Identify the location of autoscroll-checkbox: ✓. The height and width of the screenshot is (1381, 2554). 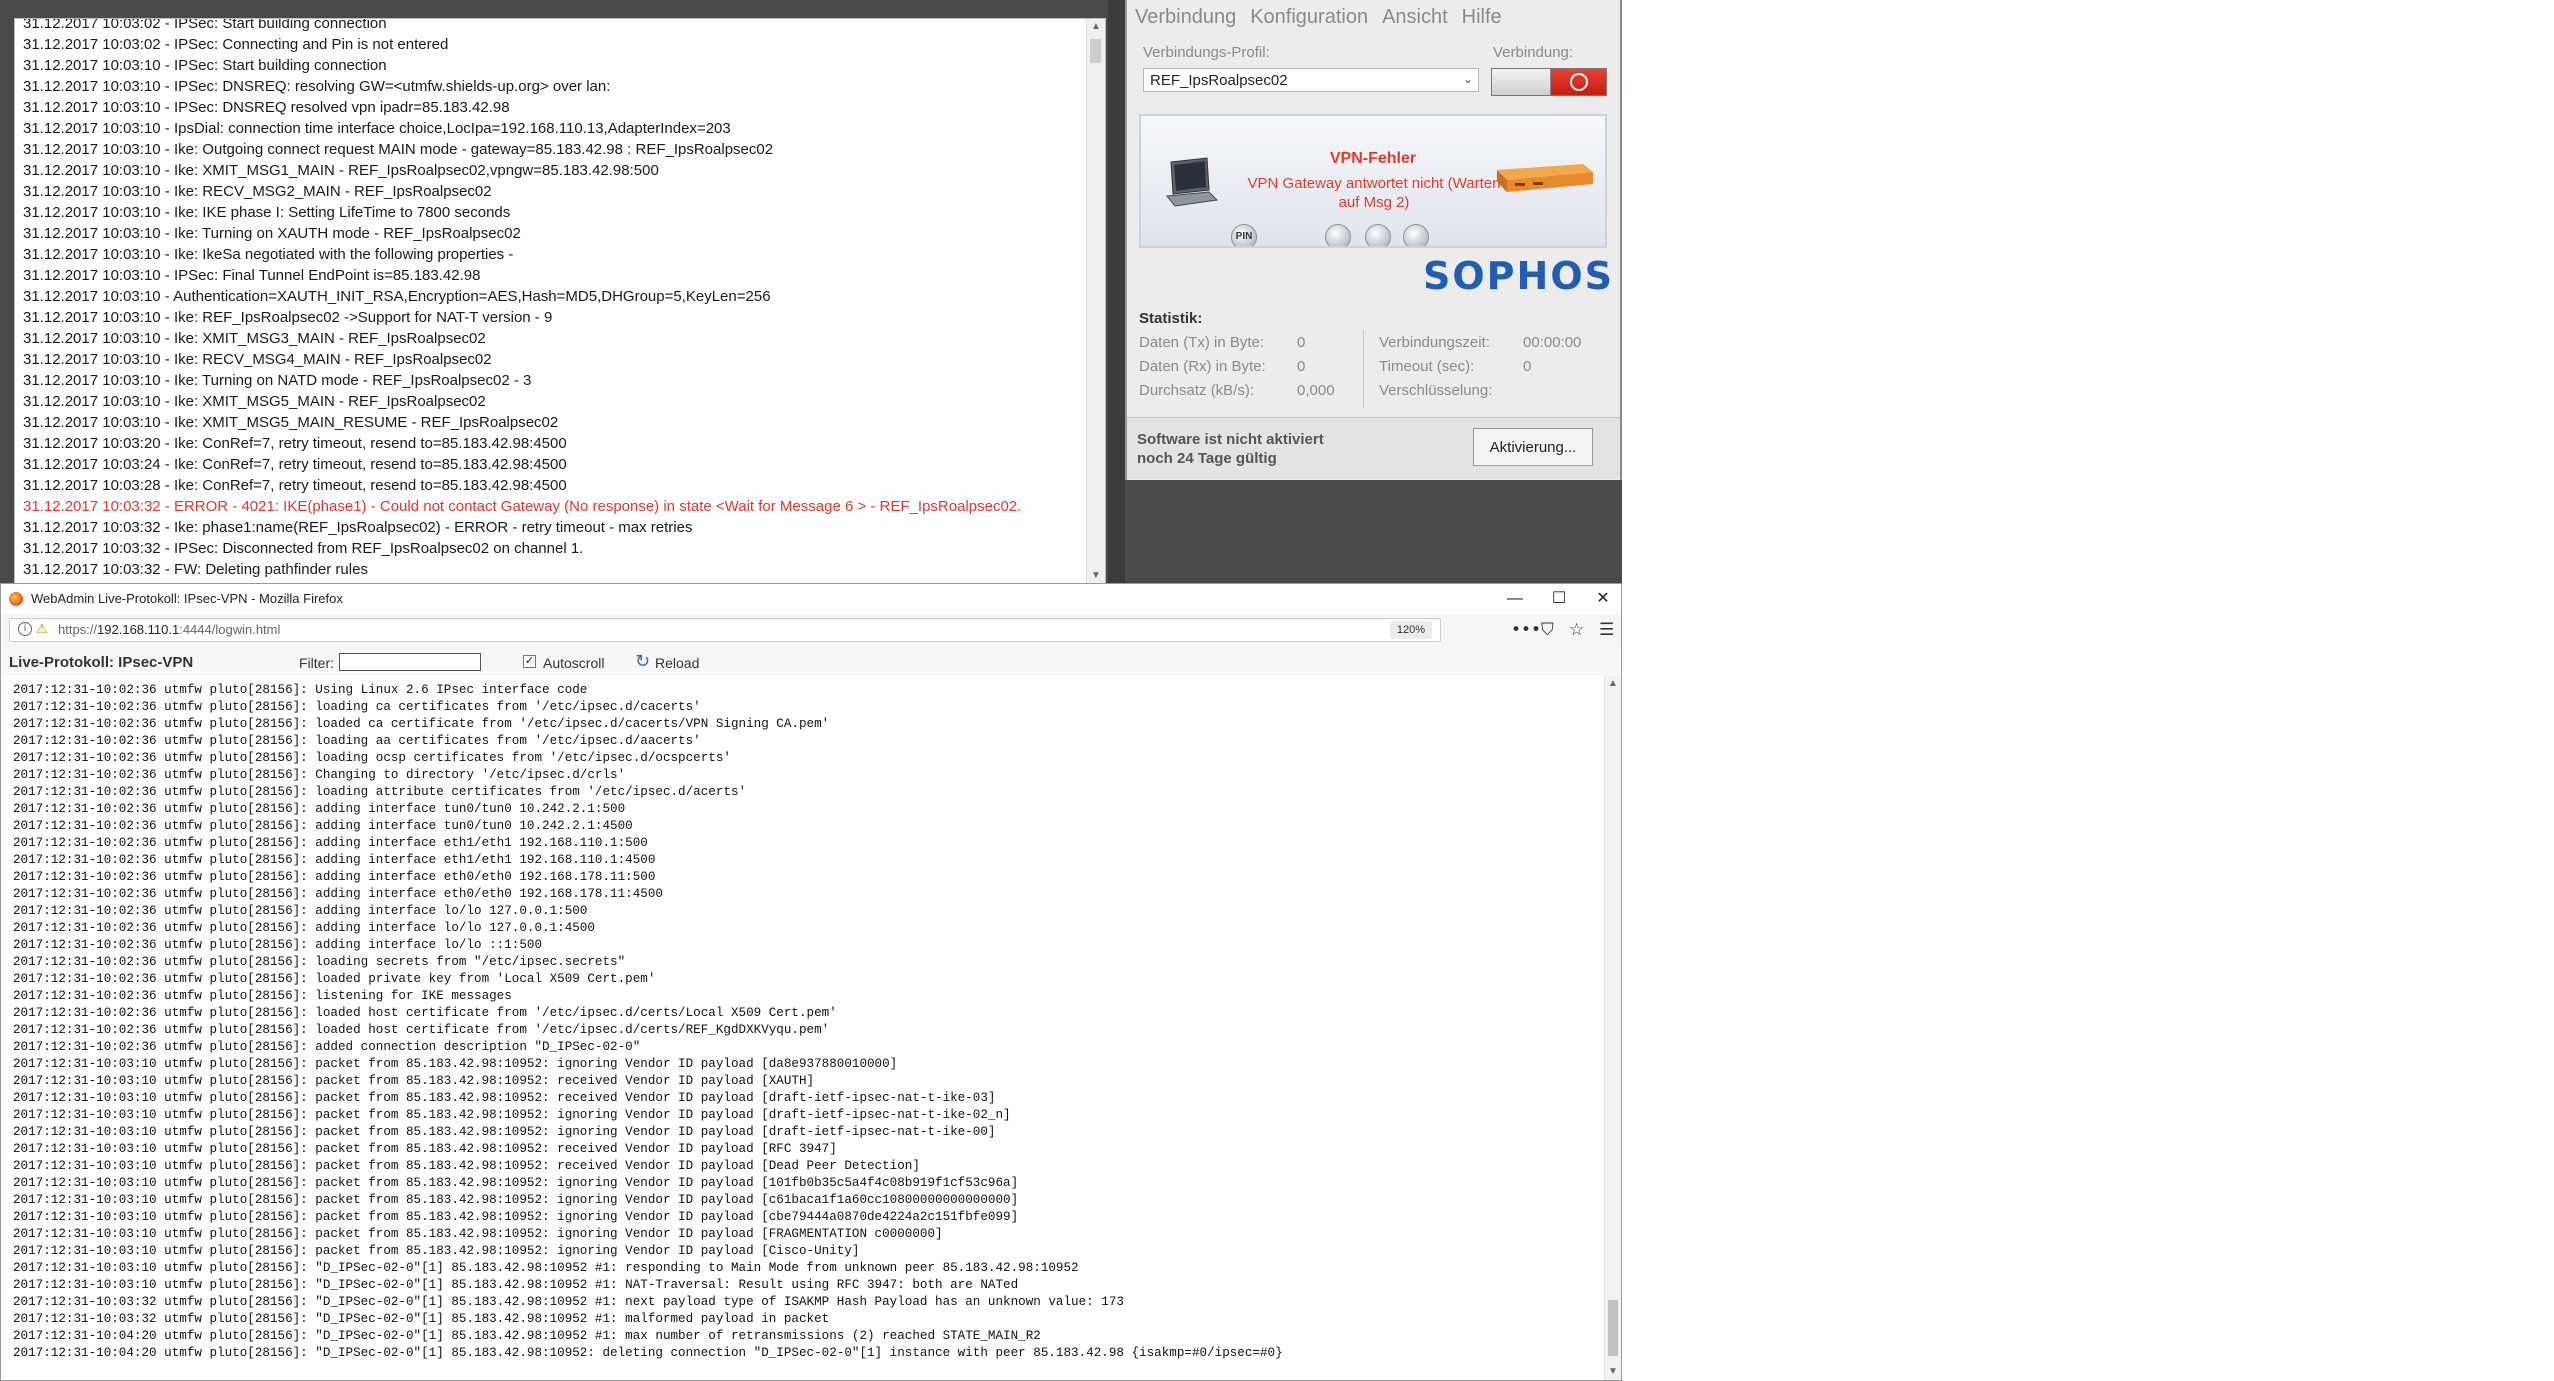
(529, 661).